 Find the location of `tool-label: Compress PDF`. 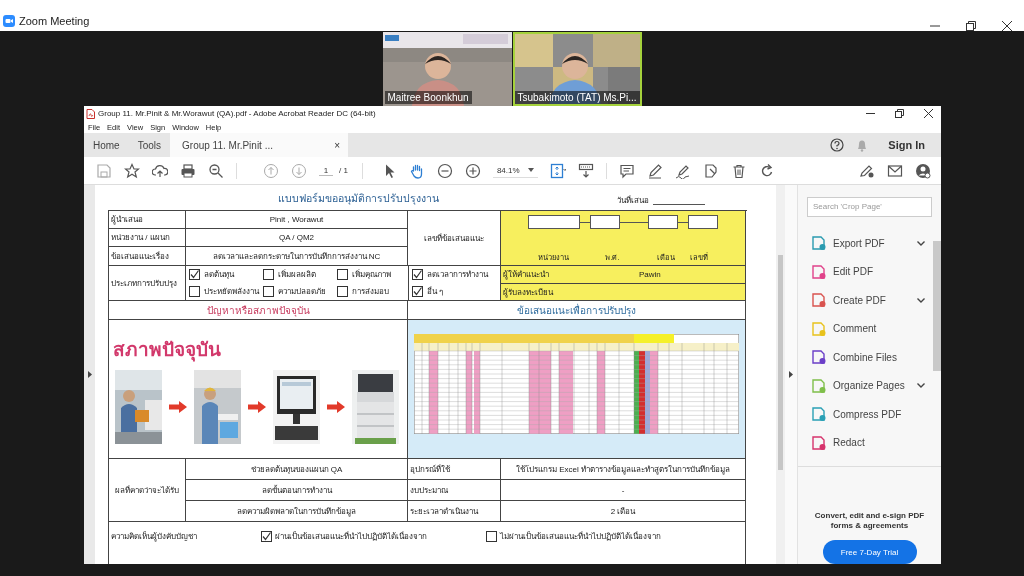

tool-label: Compress PDF is located at coordinates (867, 414).